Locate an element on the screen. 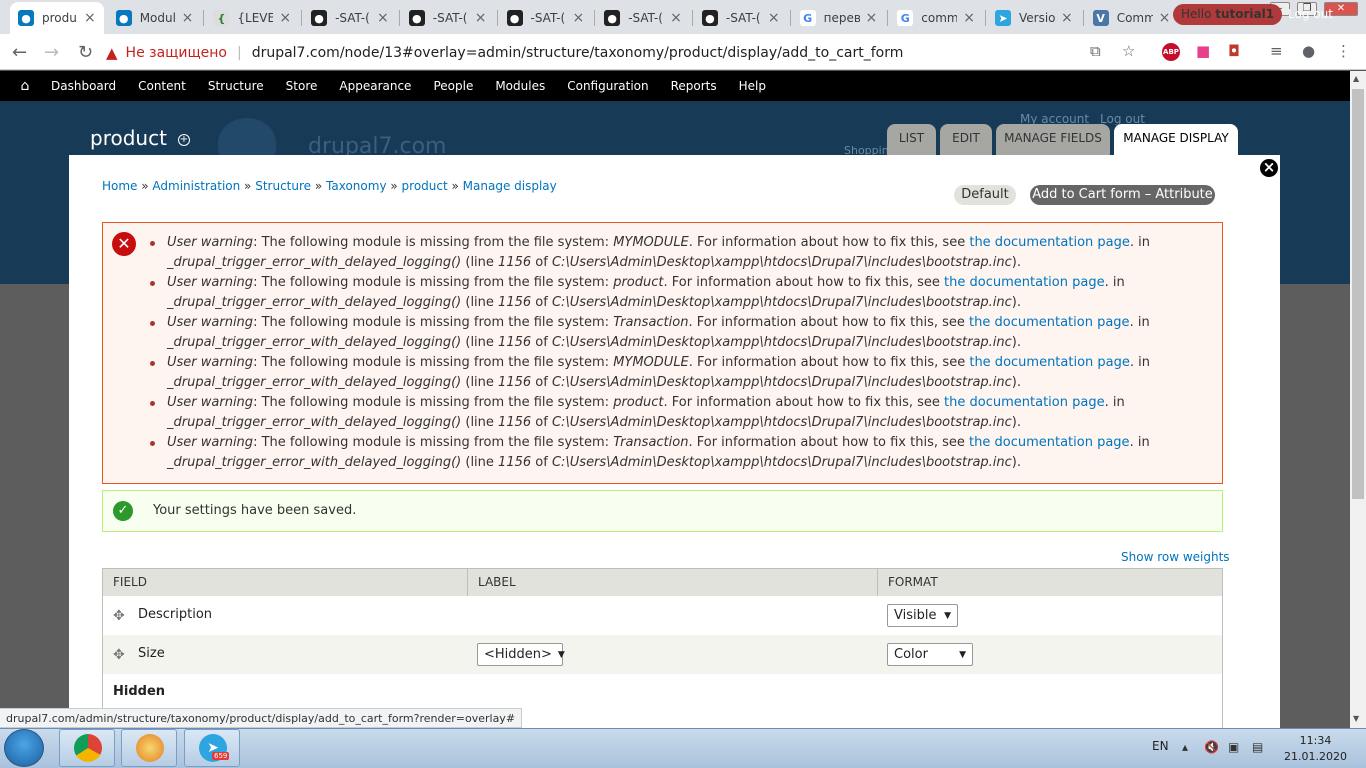  toolbar-logout-link: Log out is located at coordinates (1310, 14).